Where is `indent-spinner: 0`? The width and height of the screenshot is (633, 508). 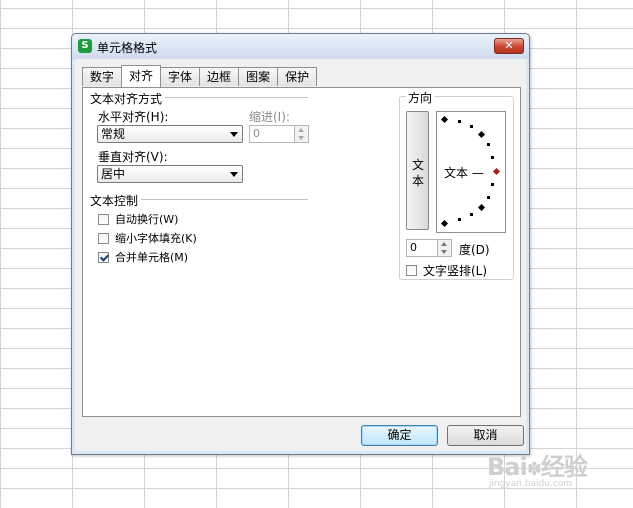 indent-spinner: 0 is located at coordinates (279, 134).